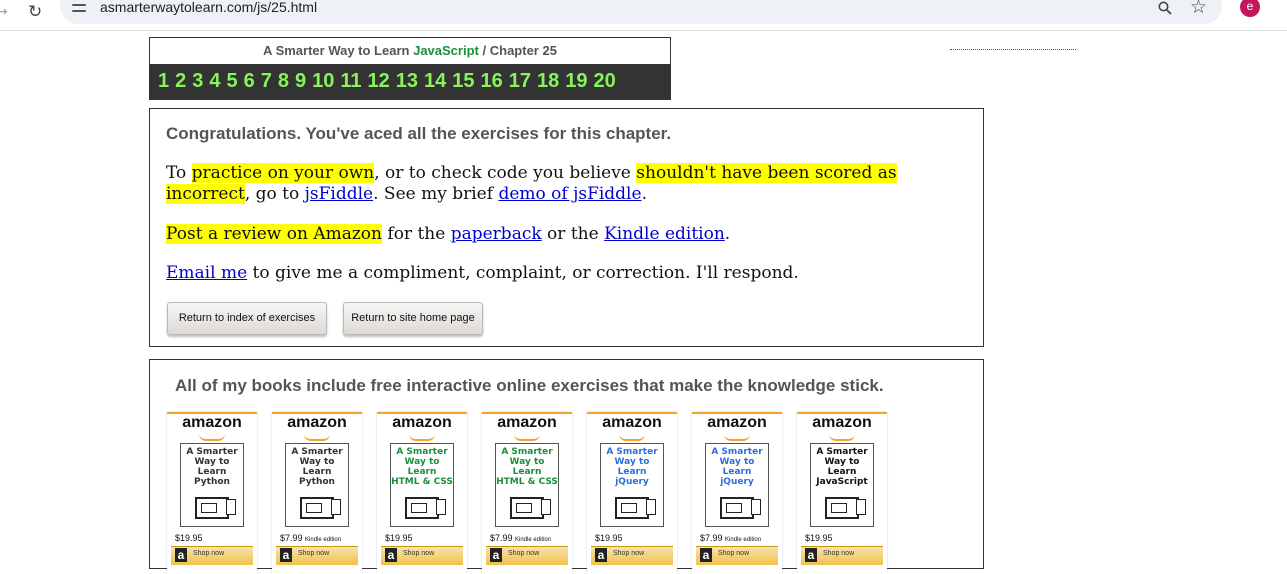 The width and height of the screenshot is (1287, 574). Describe the element at coordinates (548, 81) in the screenshot. I see `chapter-link-18: 18` at that location.